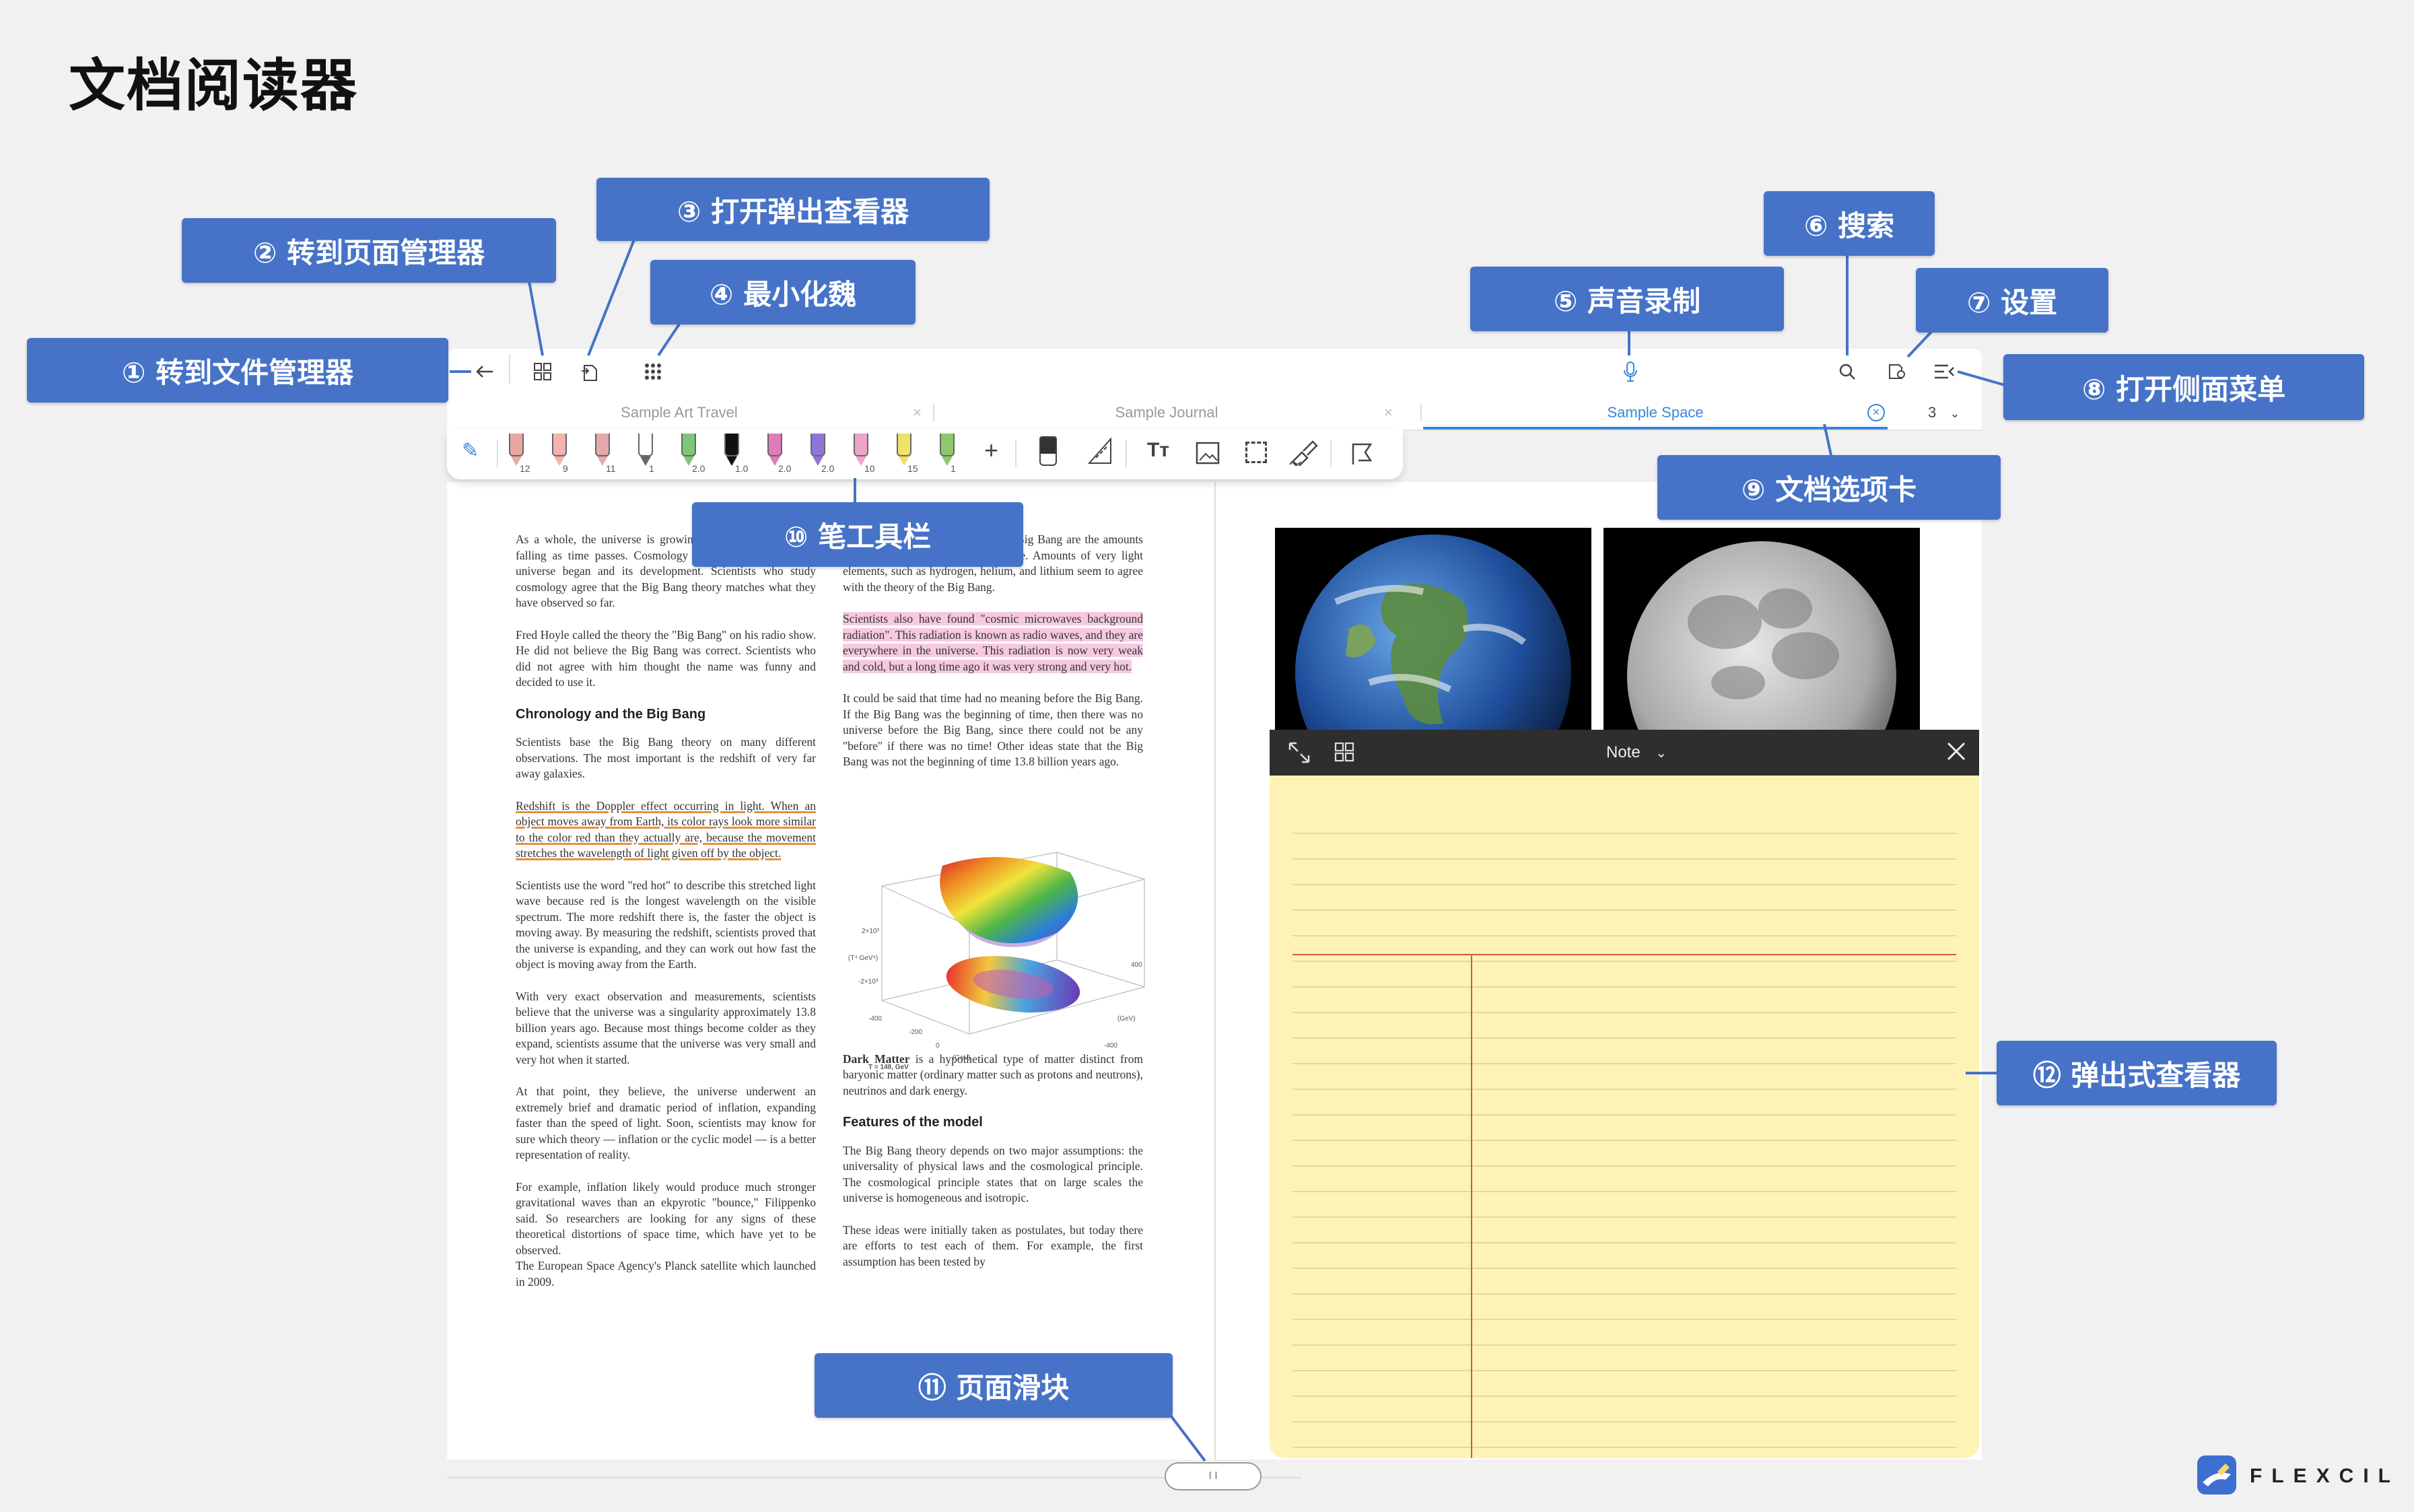  Describe the element at coordinates (925, 454) in the screenshot. I see `pen-toolbar: ✎ 12 9 11 1 2.0 1.0 2.0 2.0 10 15 1 + Tт` at that location.